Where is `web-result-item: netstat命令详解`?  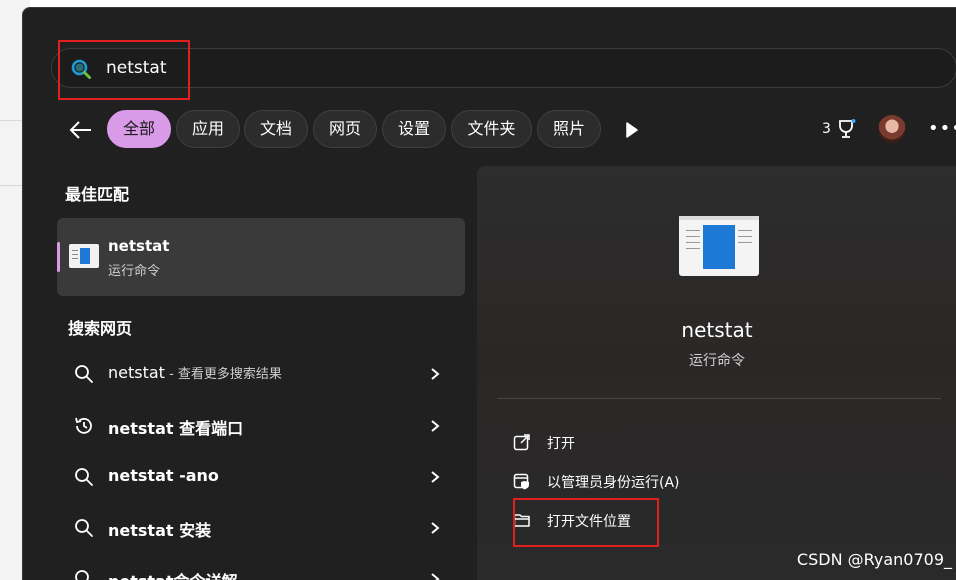 web-result-item: netstat命令详解 is located at coordinates (261, 568).